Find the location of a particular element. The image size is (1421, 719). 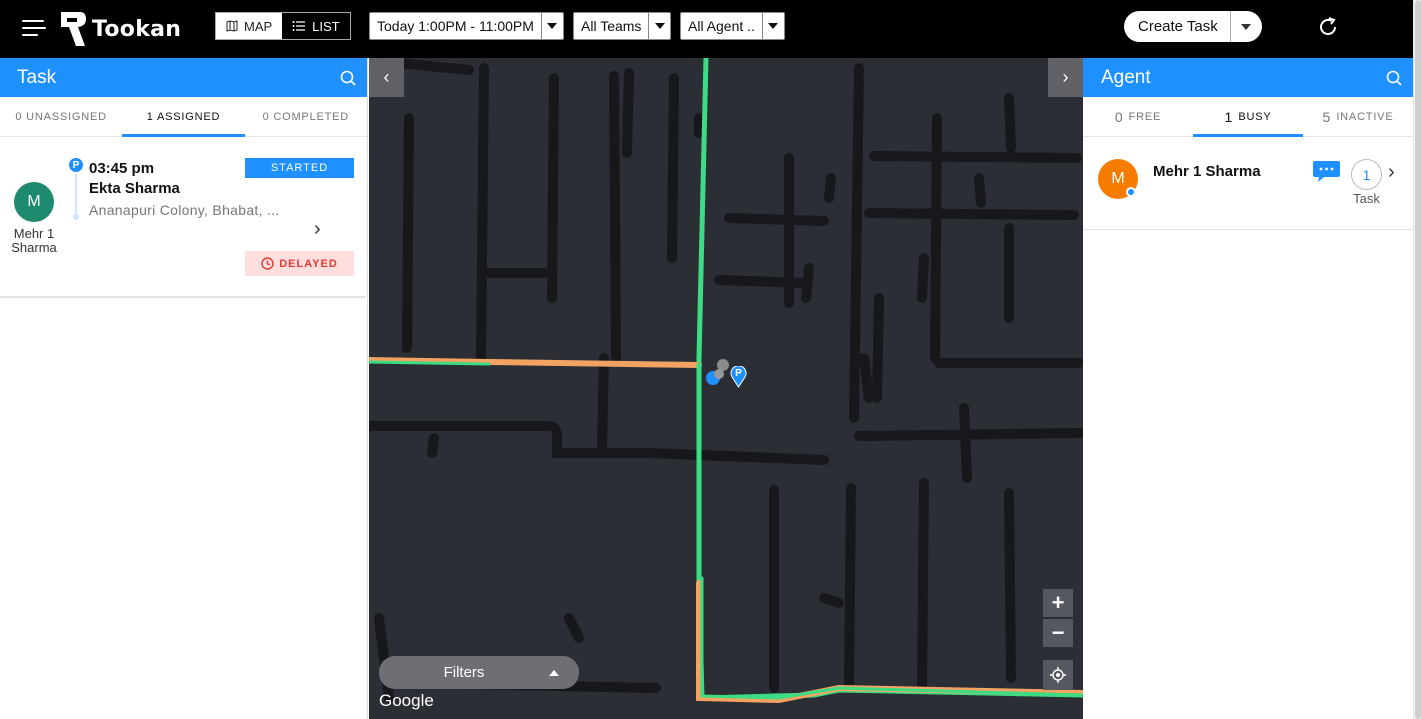

task-time: 03:45 pm is located at coordinates (122, 168).